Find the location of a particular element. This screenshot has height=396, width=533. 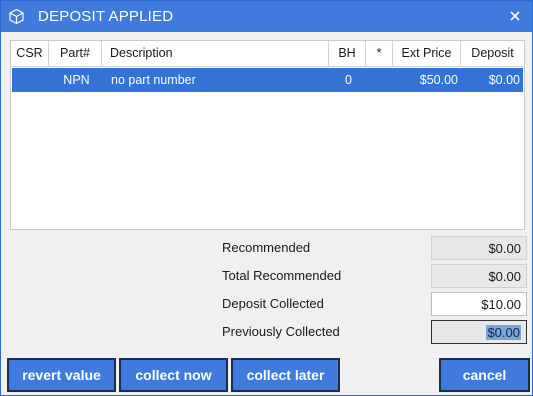

cell-csr is located at coordinates (31, 80).